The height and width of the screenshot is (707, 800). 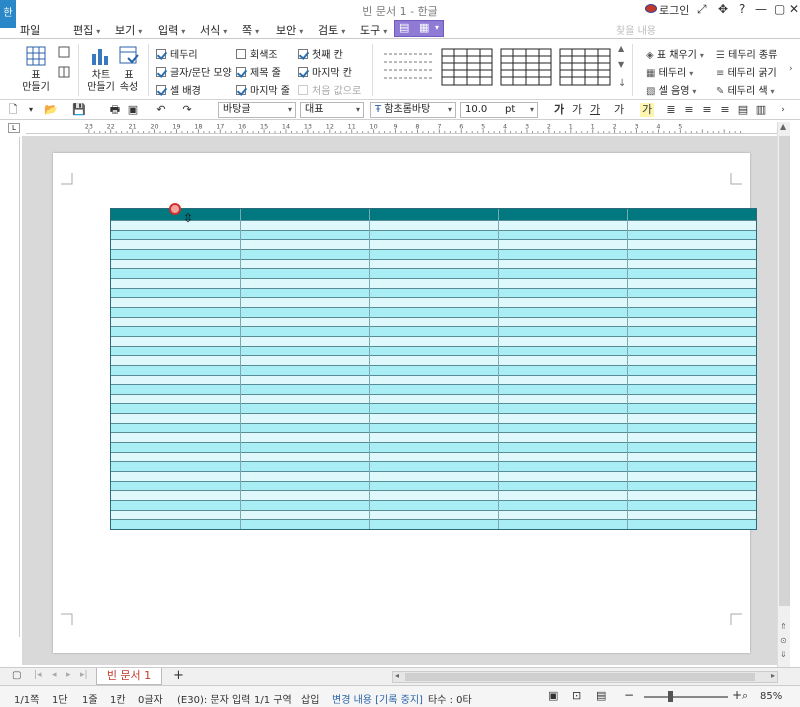 I want to click on tab-first-icon: |◂, so click(x=38, y=675).